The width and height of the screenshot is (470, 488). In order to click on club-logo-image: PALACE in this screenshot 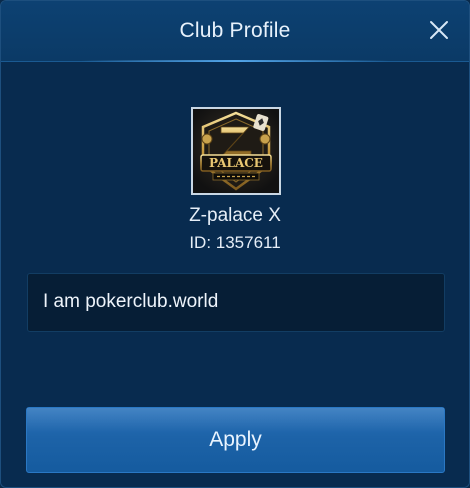, I will do `click(236, 151)`.